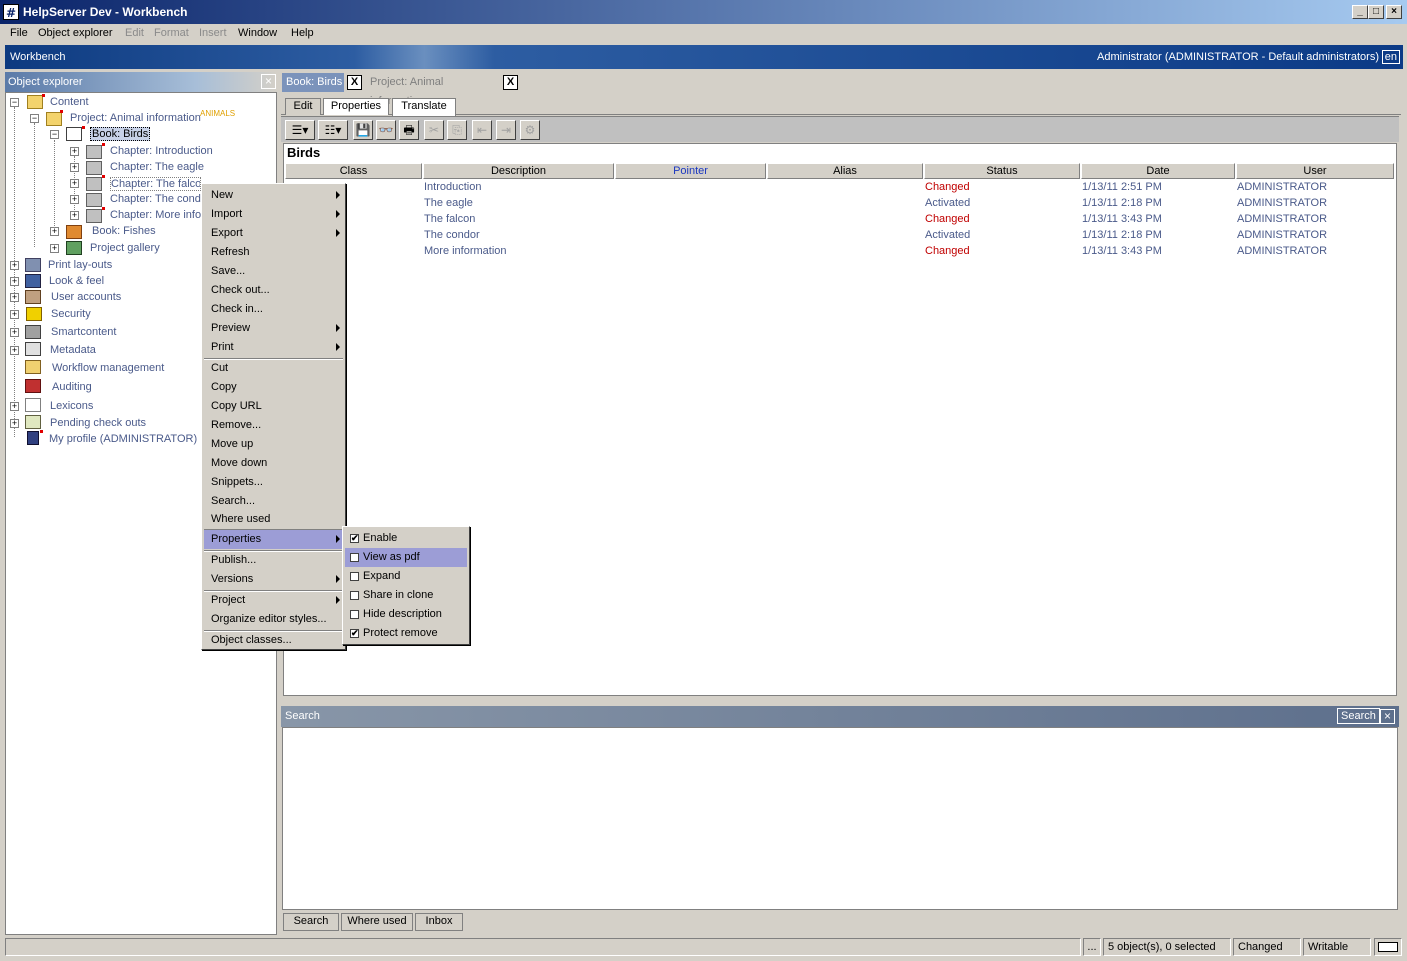 Image resolution: width=1407 pixels, height=961 pixels. What do you see at coordinates (1360, 12) in the screenshot?
I see `minimize-button: _` at bounding box center [1360, 12].